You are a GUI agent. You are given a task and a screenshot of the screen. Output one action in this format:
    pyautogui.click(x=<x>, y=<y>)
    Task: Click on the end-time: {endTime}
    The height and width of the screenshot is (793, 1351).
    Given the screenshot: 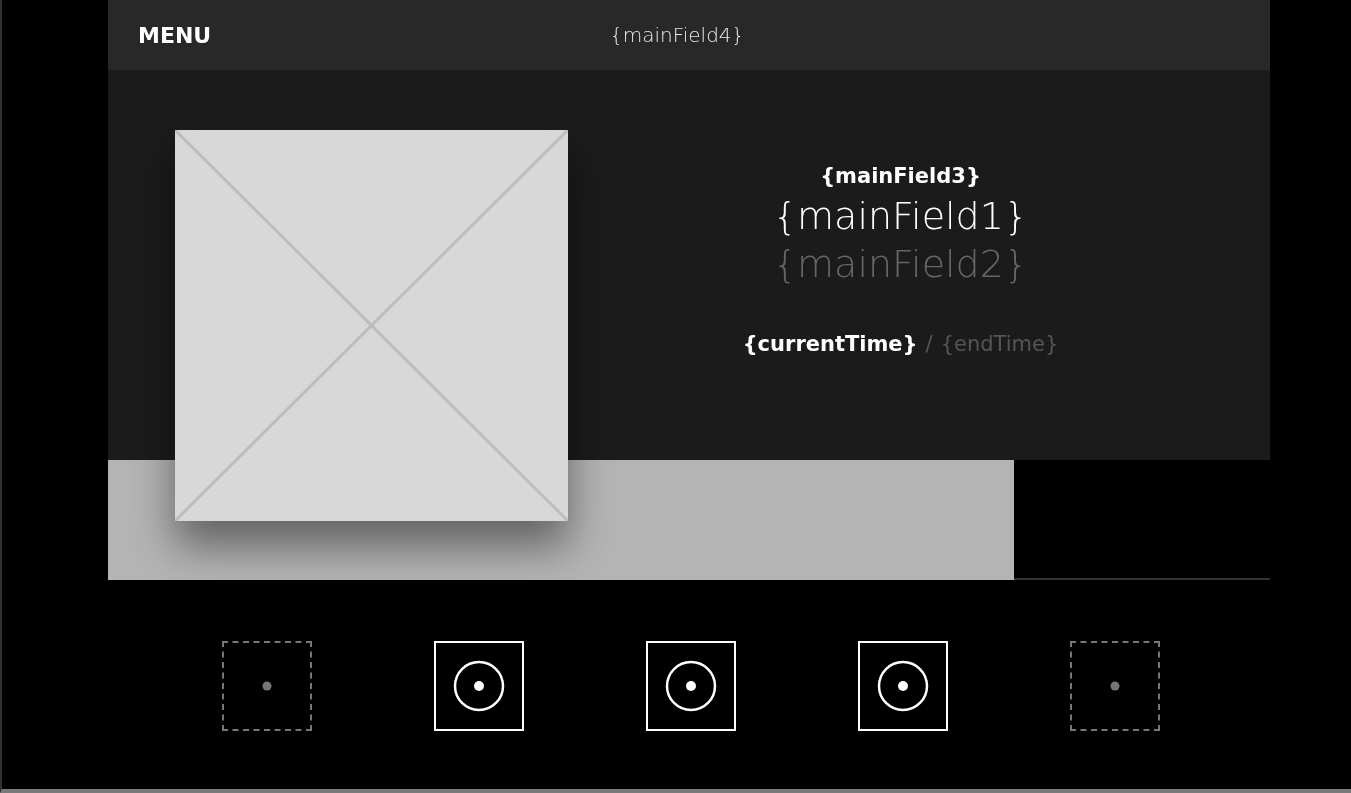 What is the action you would take?
    pyautogui.click(x=999, y=344)
    